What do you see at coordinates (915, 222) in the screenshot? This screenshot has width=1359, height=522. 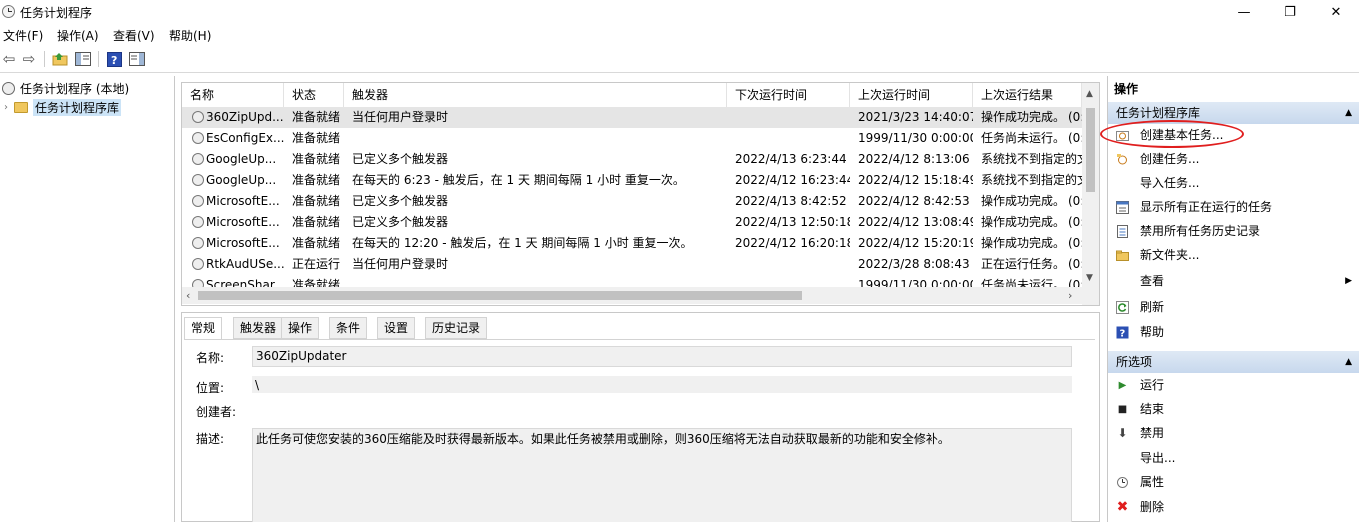 I see `cell-last: 2022/4/12 13:08:49` at bounding box center [915, 222].